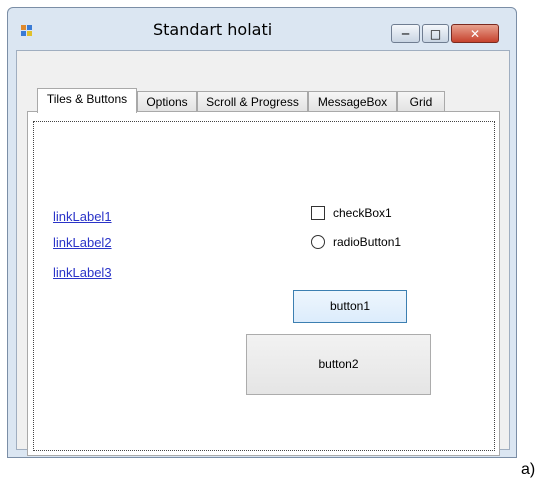 This screenshot has width=542, height=481. I want to click on link-label-2: linkLabel2, so click(82, 242).